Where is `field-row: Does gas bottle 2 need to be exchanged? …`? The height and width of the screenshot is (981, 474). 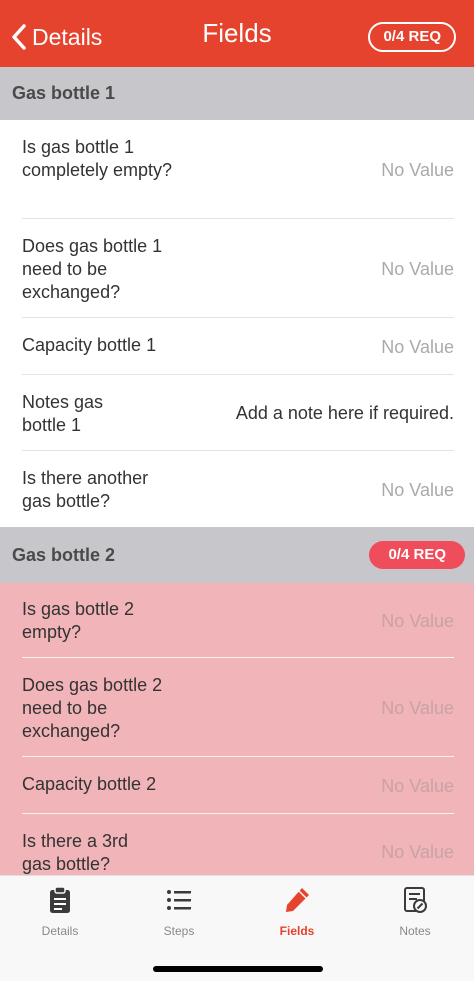
field-row: Does gas bottle 2 need to be exchanged? … is located at coordinates (237, 707).